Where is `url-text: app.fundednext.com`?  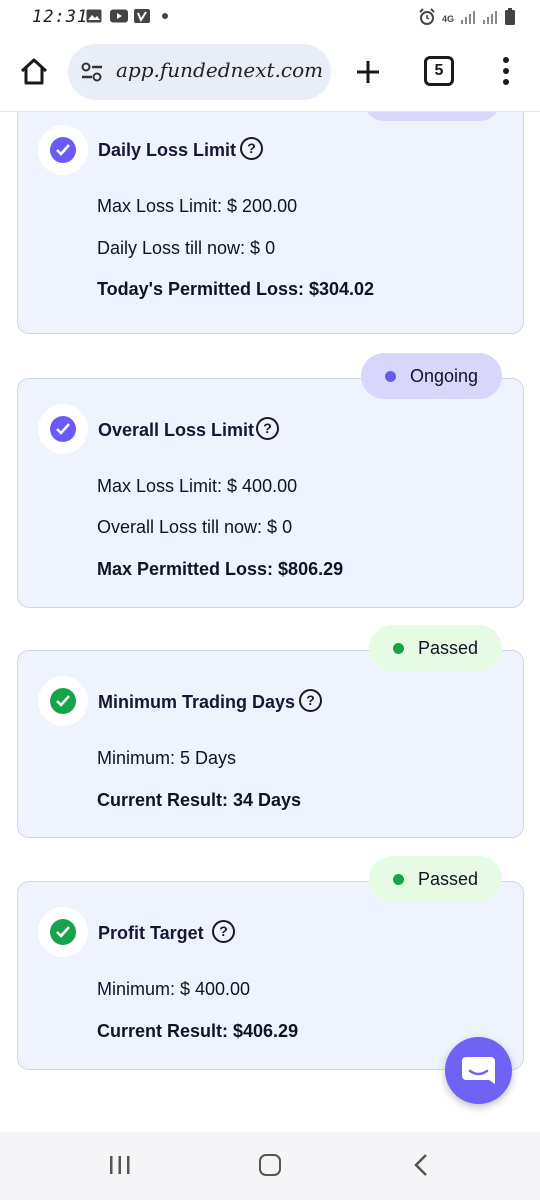 url-text: app.fundednext.com is located at coordinates (221, 70).